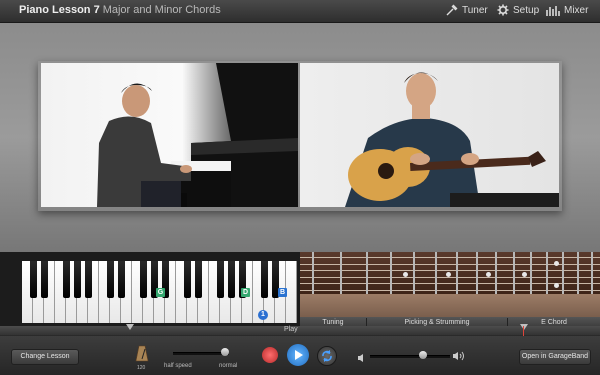 The image size is (600, 375). Describe the element at coordinates (270, 355) in the screenshot. I see `record-button` at that location.